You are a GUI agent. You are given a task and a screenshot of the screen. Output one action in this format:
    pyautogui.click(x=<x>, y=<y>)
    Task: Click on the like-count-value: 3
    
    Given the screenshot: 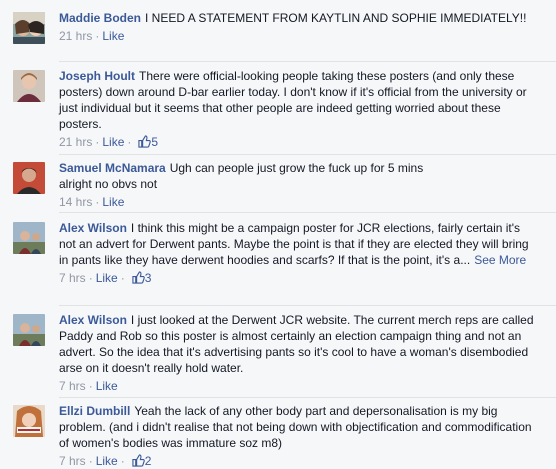 What is the action you would take?
    pyautogui.click(x=148, y=278)
    